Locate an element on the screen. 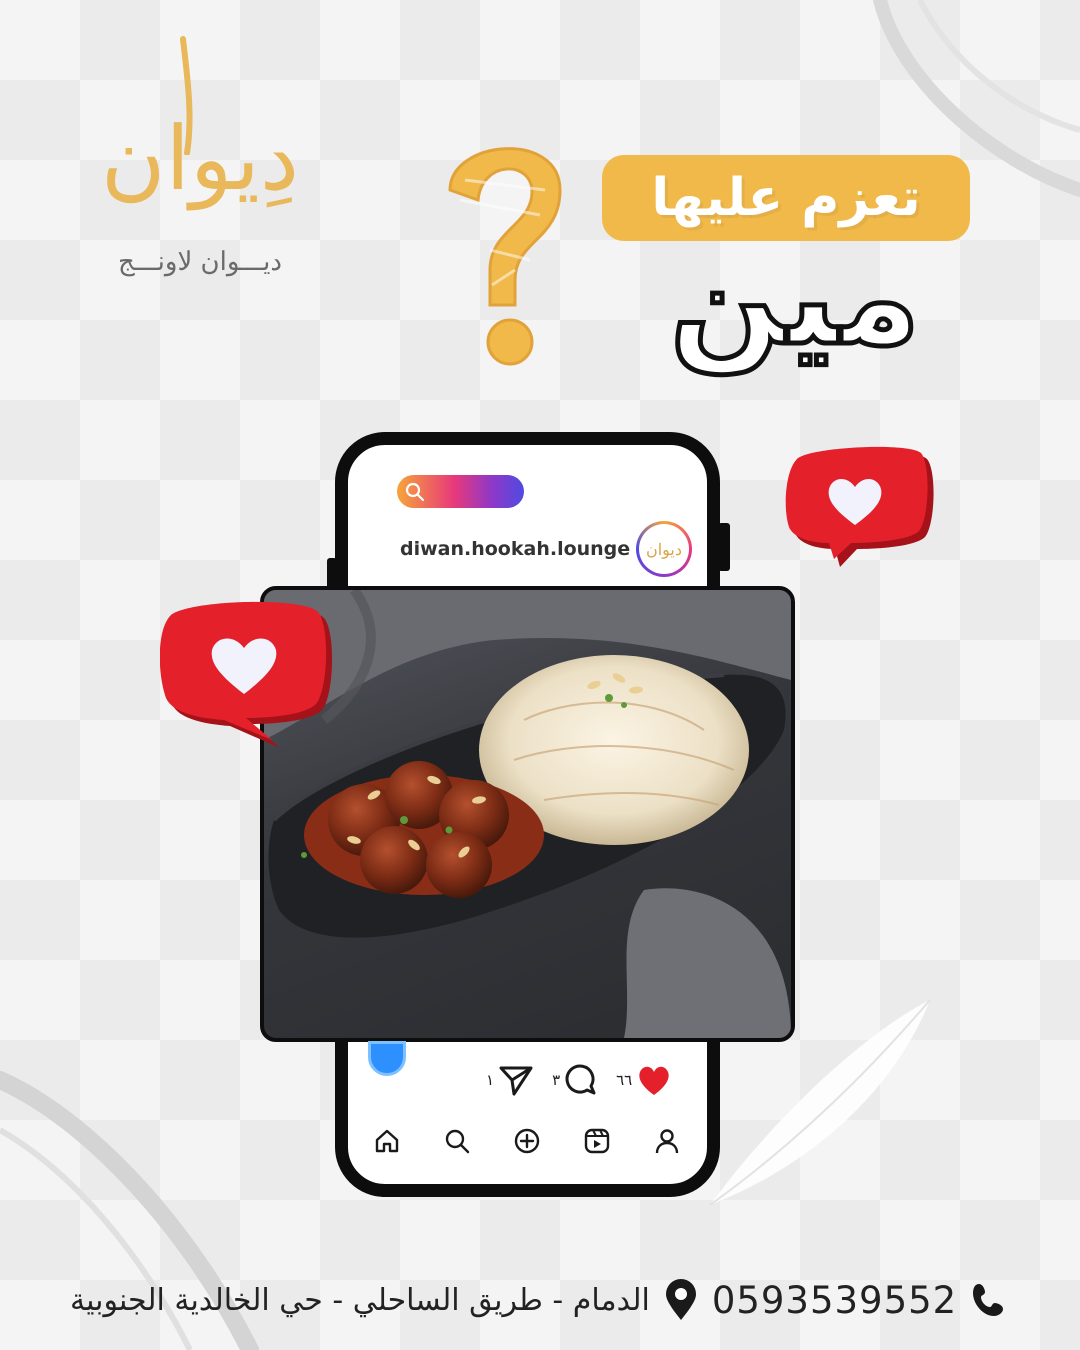  logo-tagline: ديـــوان لاونـــج is located at coordinates (200, 262).